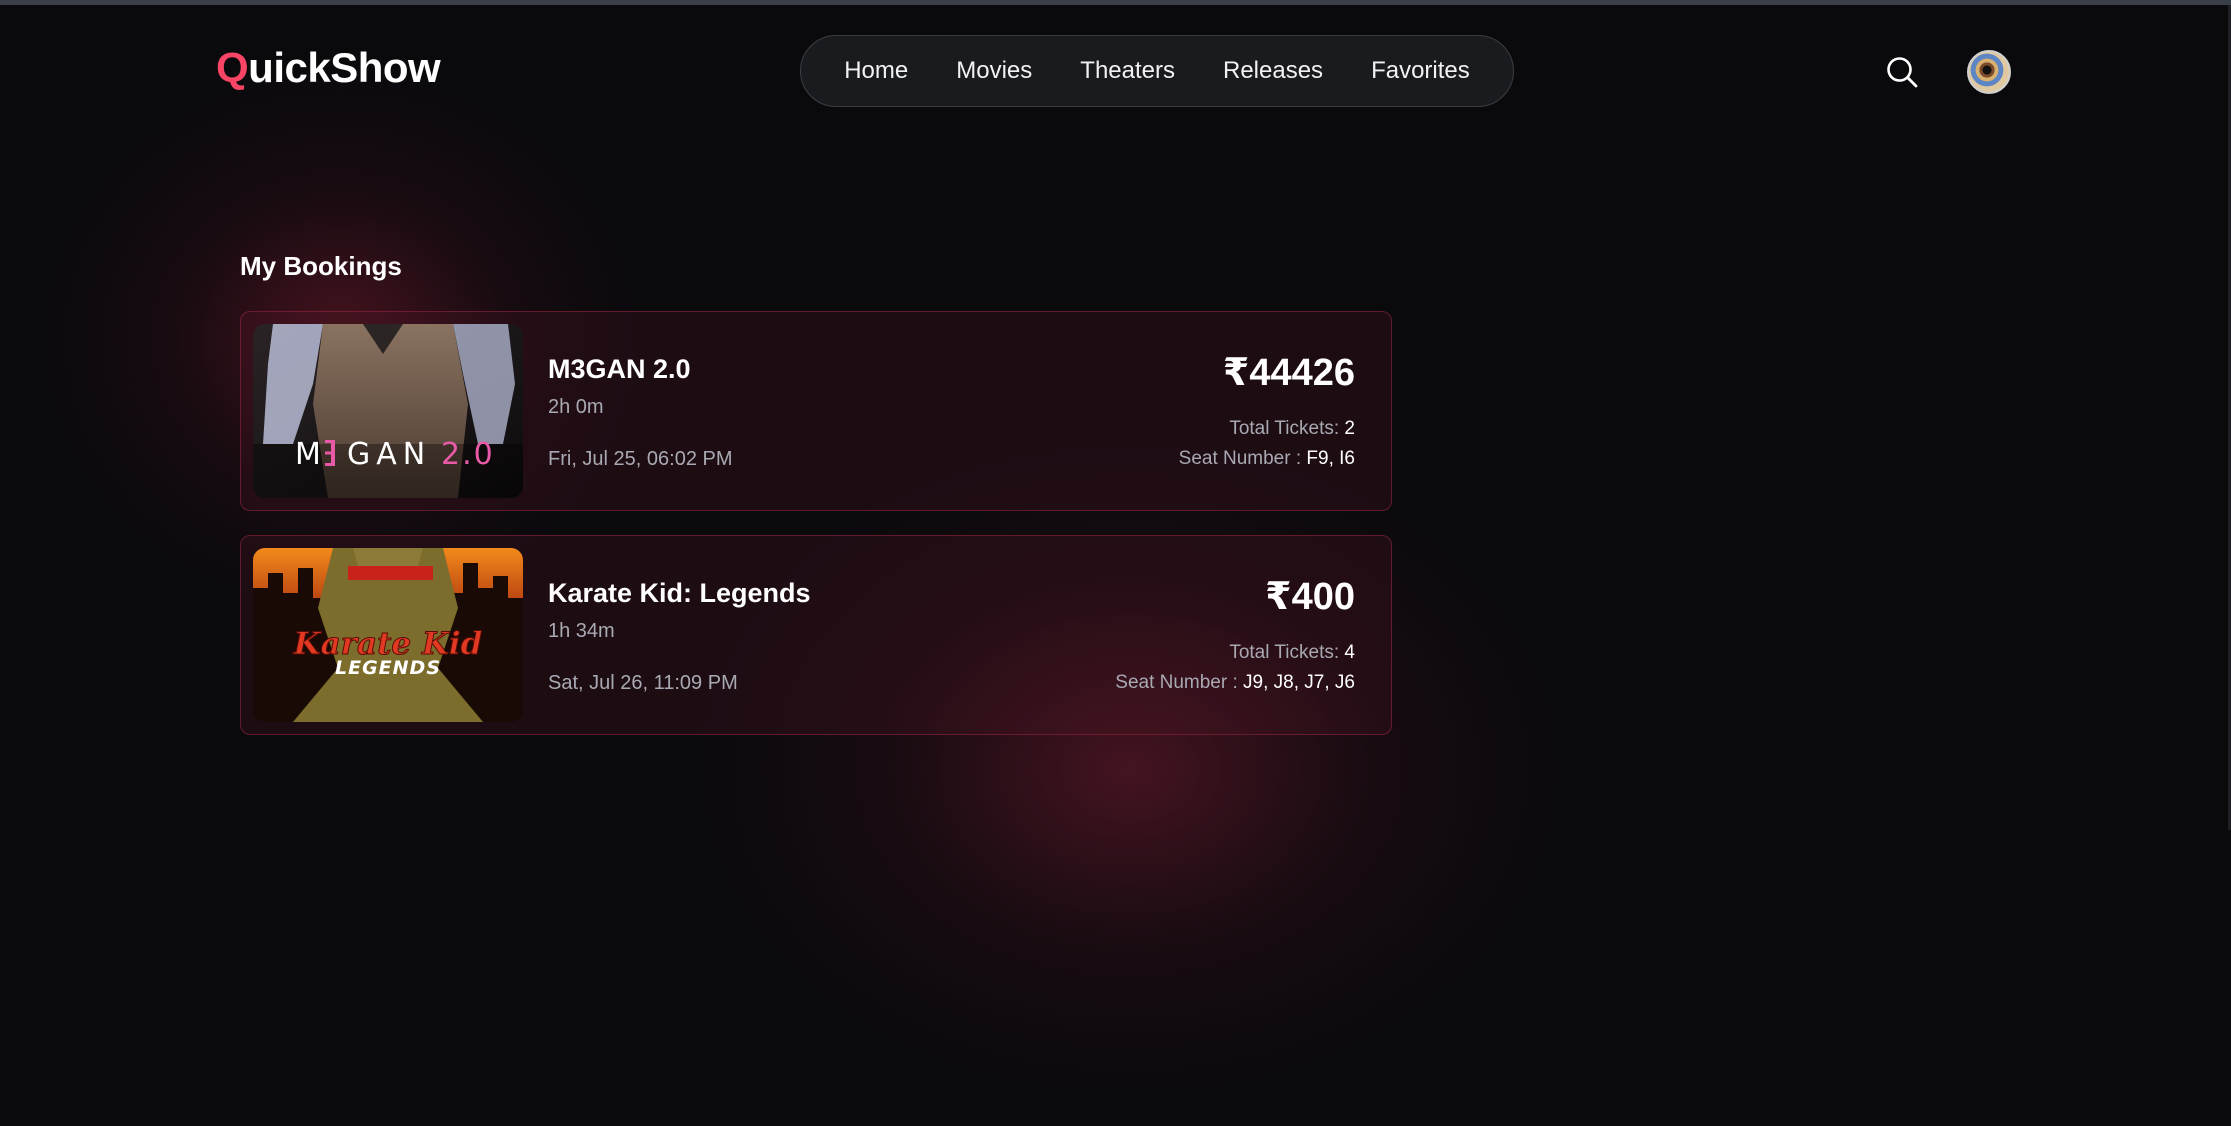 Image resolution: width=2231 pixels, height=1126 pixels. I want to click on total-tickets-value: 2, so click(1349, 428).